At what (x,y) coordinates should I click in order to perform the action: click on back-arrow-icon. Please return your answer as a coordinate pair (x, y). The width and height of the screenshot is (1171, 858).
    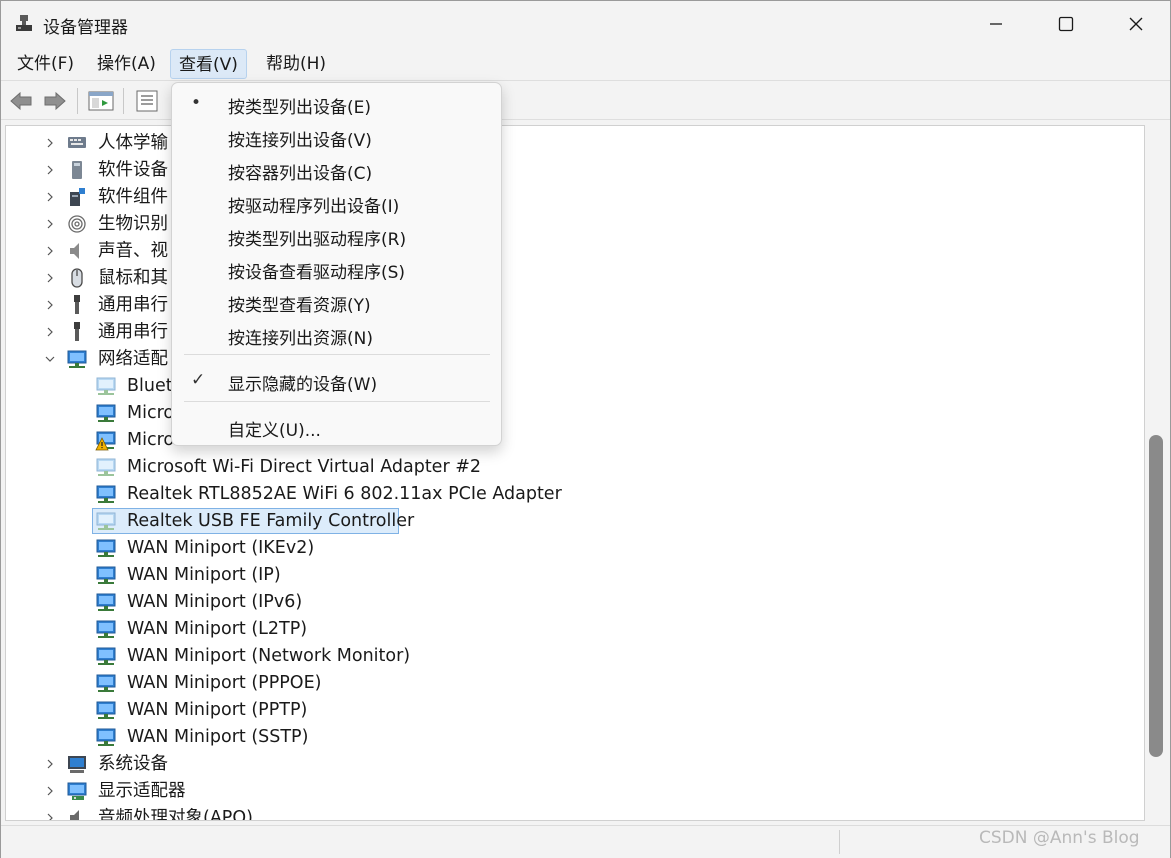
    Looking at the image, I should click on (21, 101).